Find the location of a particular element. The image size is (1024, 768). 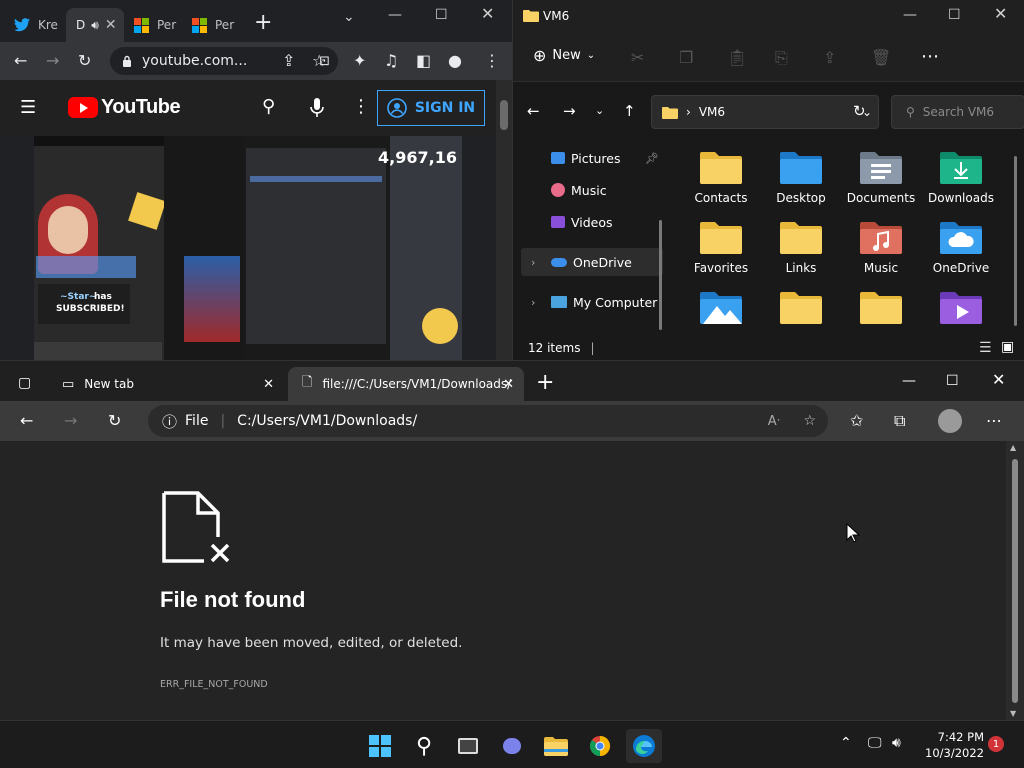

task-view-button is located at coordinates (468, 746).